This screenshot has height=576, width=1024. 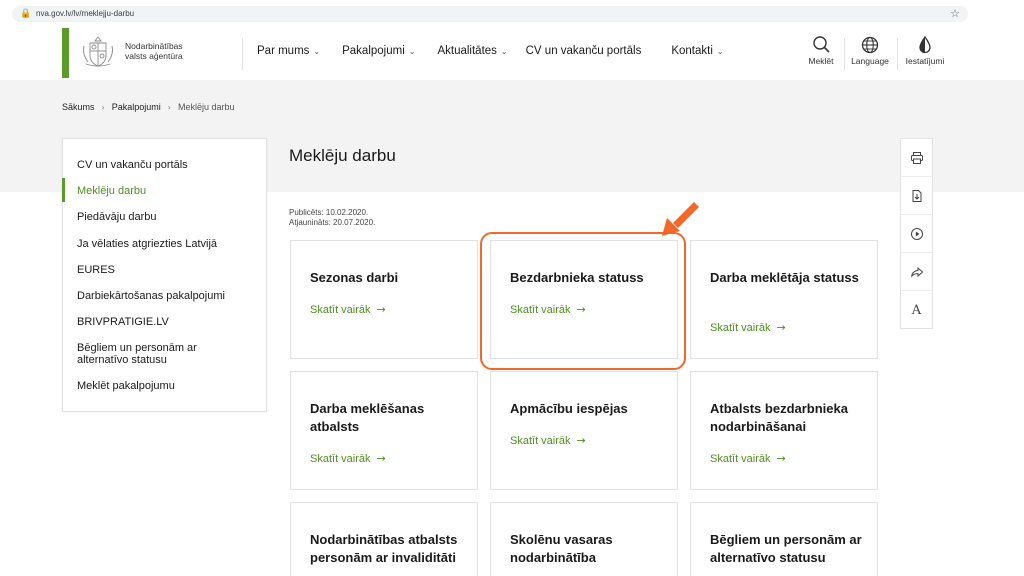 What do you see at coordinates (925, 61) in the screenshot?
I see `settings-label: Iestatījumi` at bounding box center [925, 61].